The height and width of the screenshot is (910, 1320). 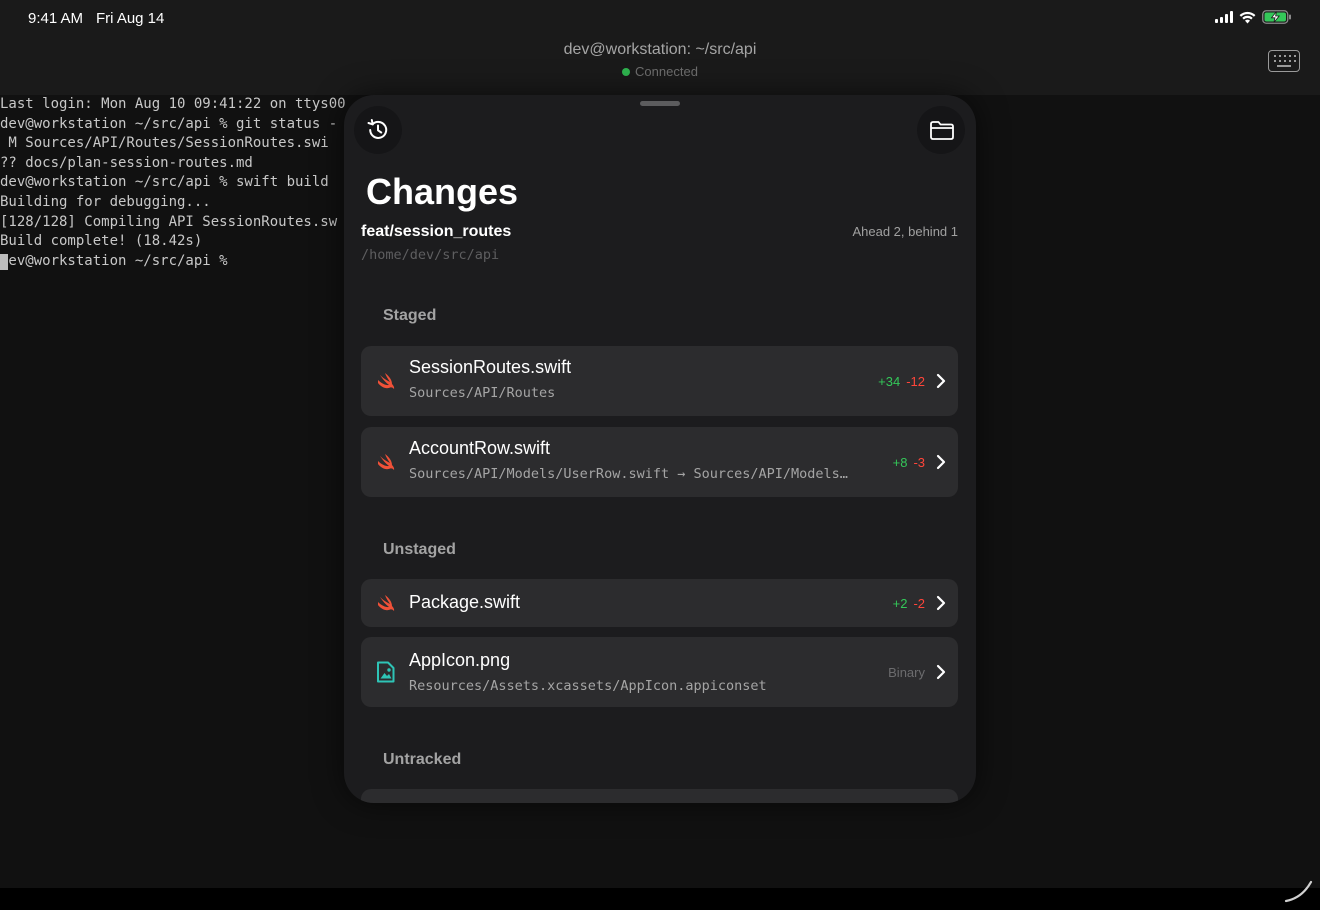 What do you see at coordinates (901, 381) in the screenshot?
I see `diff-stats: +34 -12` at bounding box center [901, 381].